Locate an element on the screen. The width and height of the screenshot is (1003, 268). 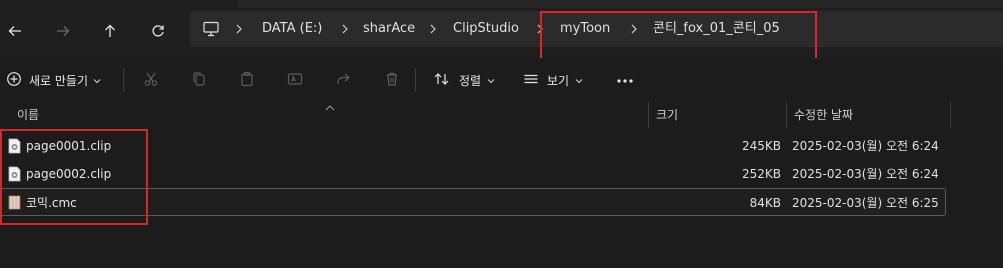
clipboard-icon is located at coordinates (247, 80).